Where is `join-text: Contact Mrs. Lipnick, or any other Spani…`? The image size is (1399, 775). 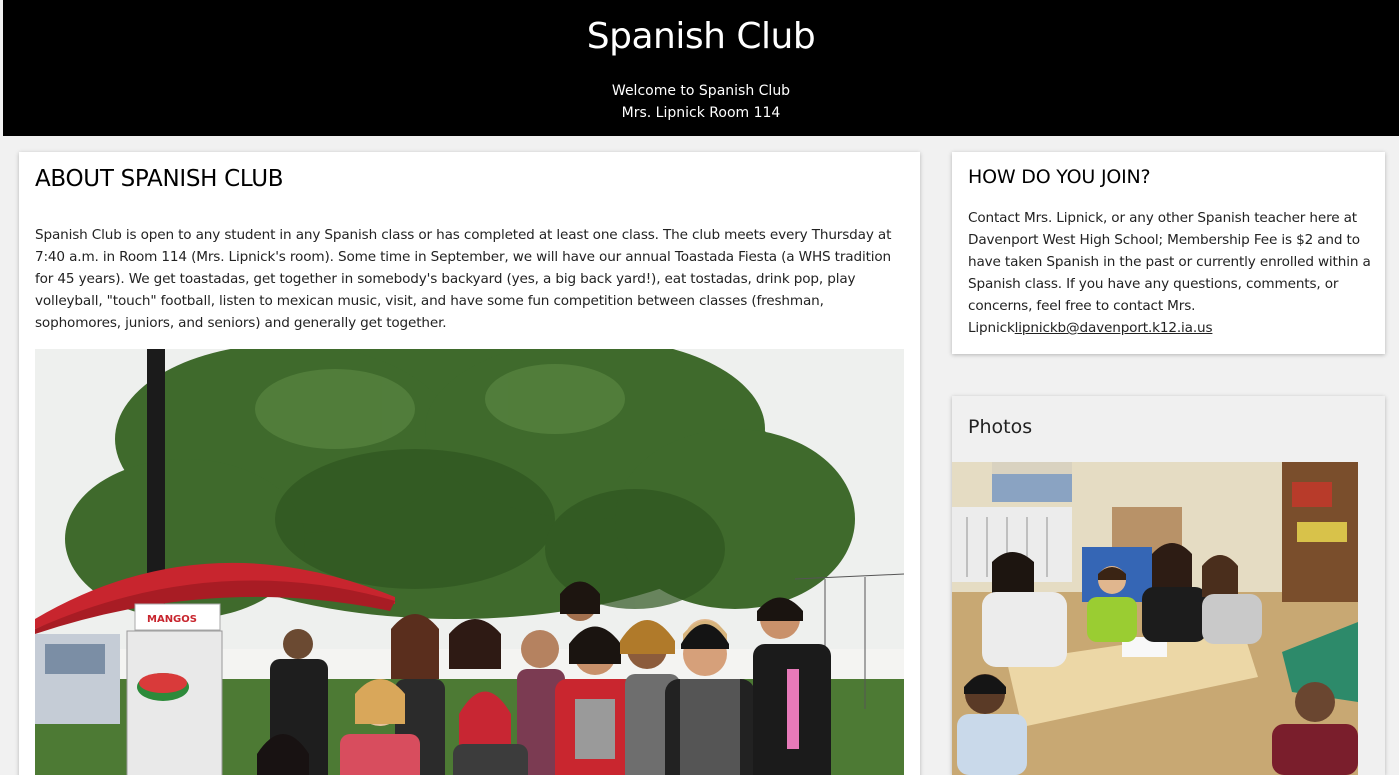
join-text: Contact Mrs. Lipnick, or any other Spani… is located at coordinates (1170, 273).